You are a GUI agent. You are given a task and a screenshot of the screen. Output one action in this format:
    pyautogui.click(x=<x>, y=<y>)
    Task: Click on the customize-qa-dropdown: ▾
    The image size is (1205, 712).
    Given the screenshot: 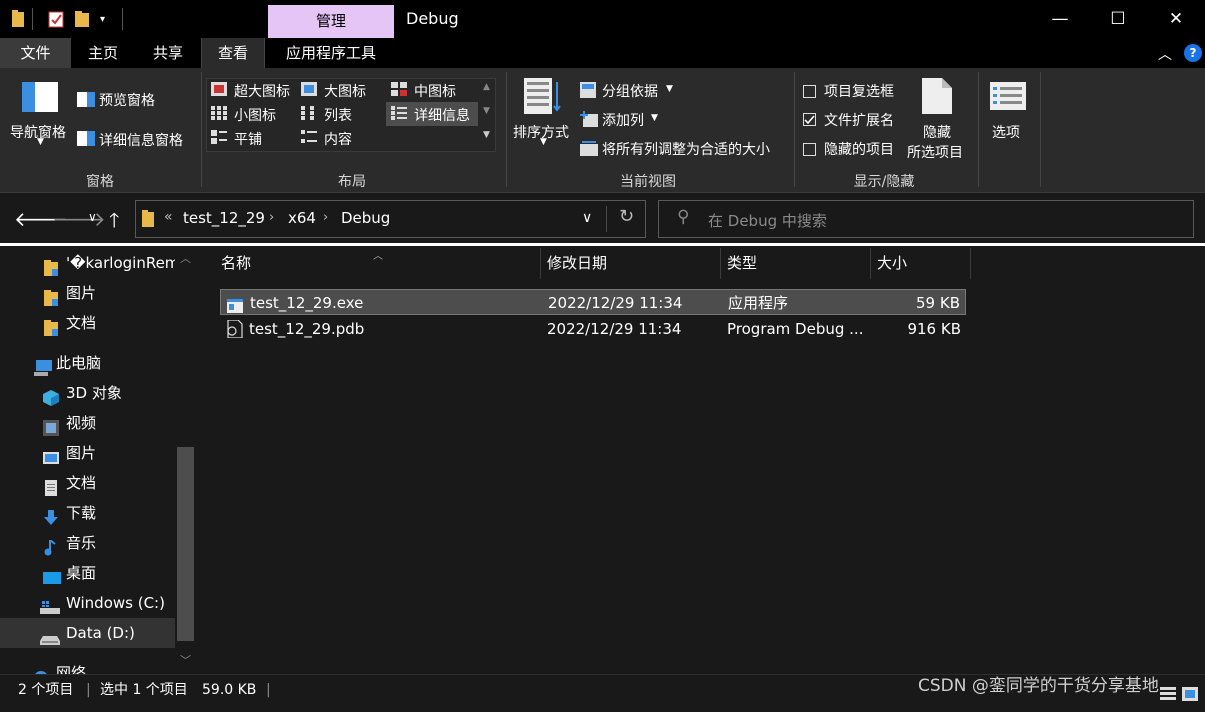 What is the action you would take?
    pyautogui.click(x=102, y=23)
    